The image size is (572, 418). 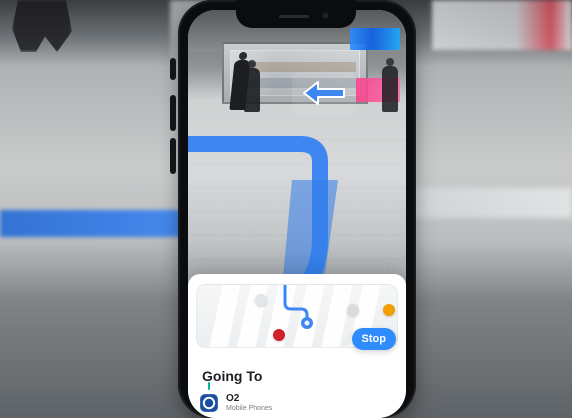 What do you see at coordinates (249, 403) in the screenshot?
I see `destination-text: O2 Mobile Phones` at bounding box center [249, 403].